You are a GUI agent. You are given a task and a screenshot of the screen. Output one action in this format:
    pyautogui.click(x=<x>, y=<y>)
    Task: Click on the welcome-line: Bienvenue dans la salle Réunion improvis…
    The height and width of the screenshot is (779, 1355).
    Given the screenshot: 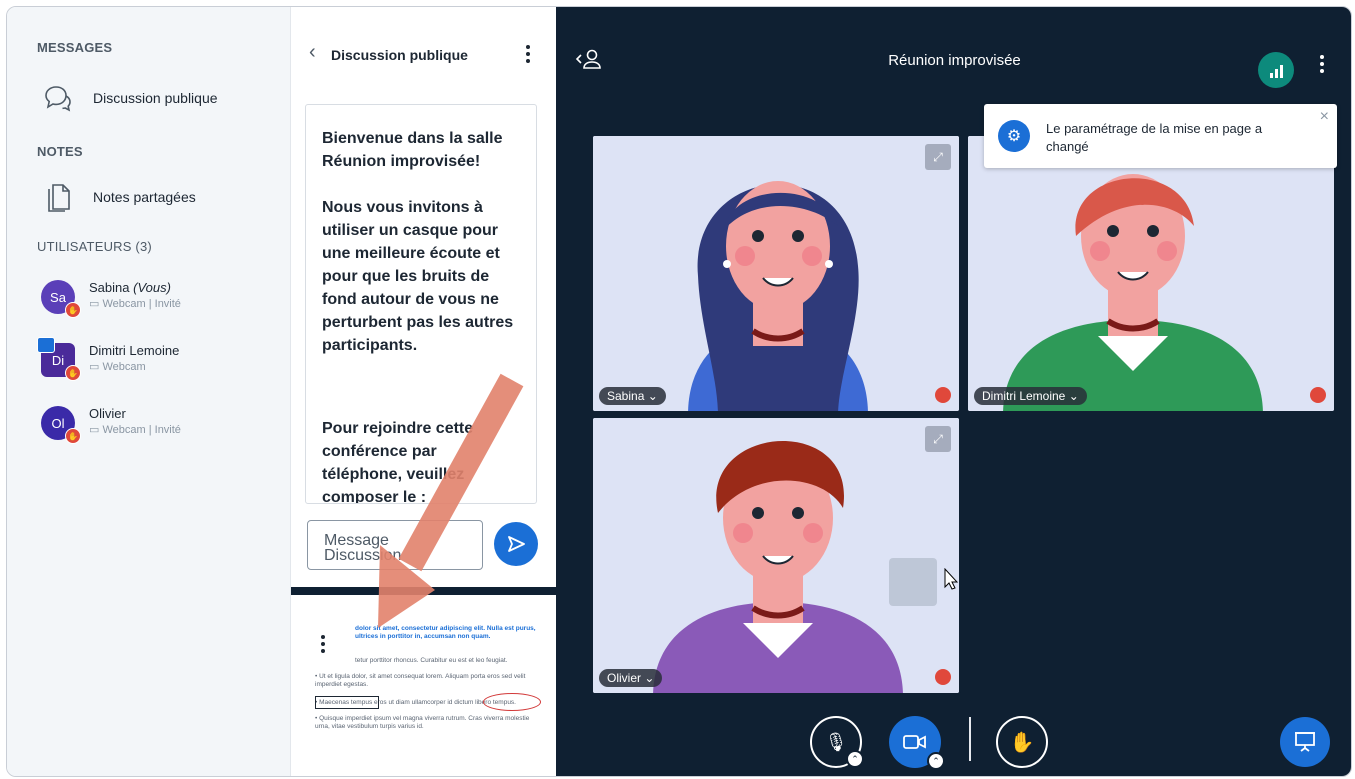 What is the action you would take?
    pyautogui.click(x=412, y=150)
    